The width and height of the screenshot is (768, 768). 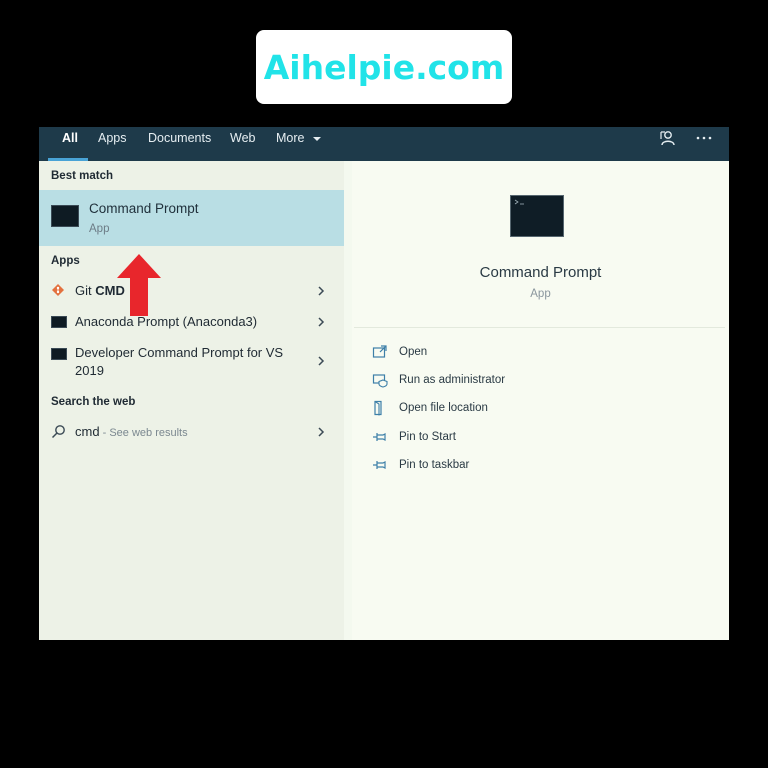 I want to click on divider, so click(x=539, y=327).